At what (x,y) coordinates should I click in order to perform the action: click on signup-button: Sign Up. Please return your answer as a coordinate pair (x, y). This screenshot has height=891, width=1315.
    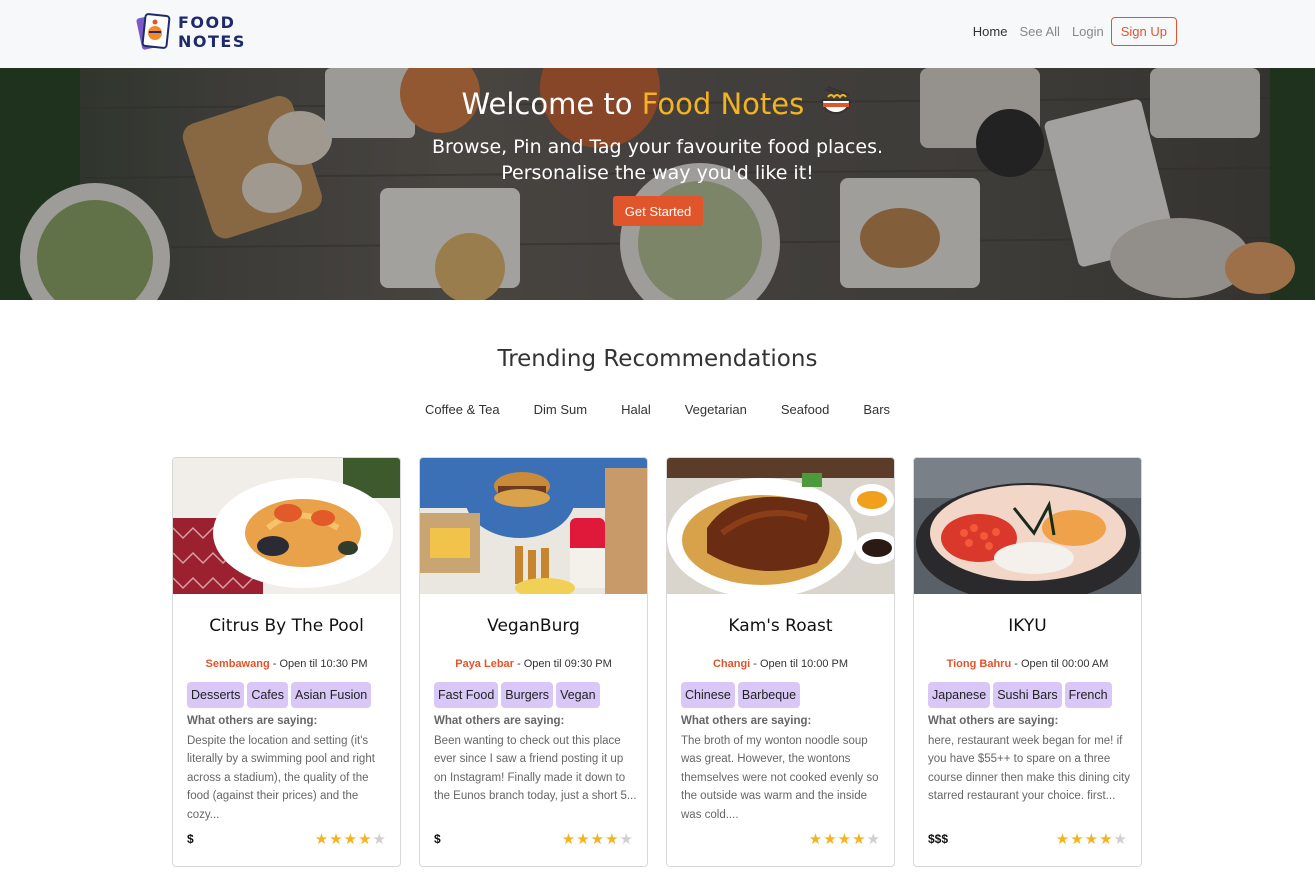
    Looking at the image, I should click on (1143, 31).